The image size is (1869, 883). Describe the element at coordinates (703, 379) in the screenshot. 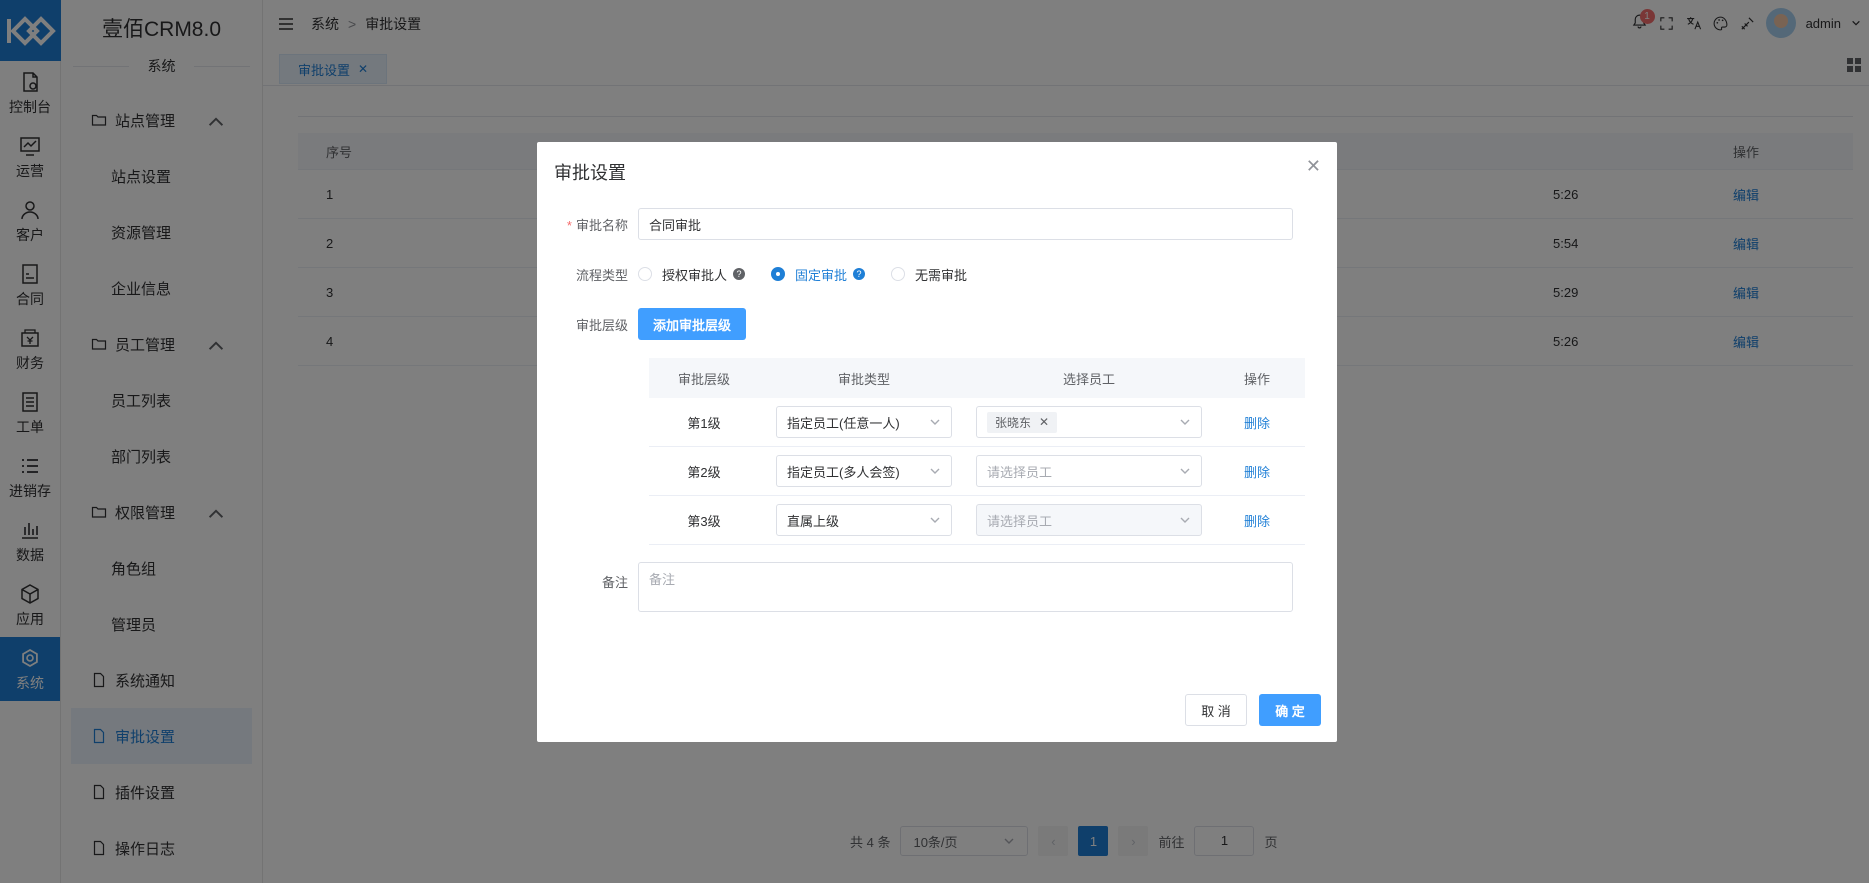

I see `header-level: 审批层级` at that location.